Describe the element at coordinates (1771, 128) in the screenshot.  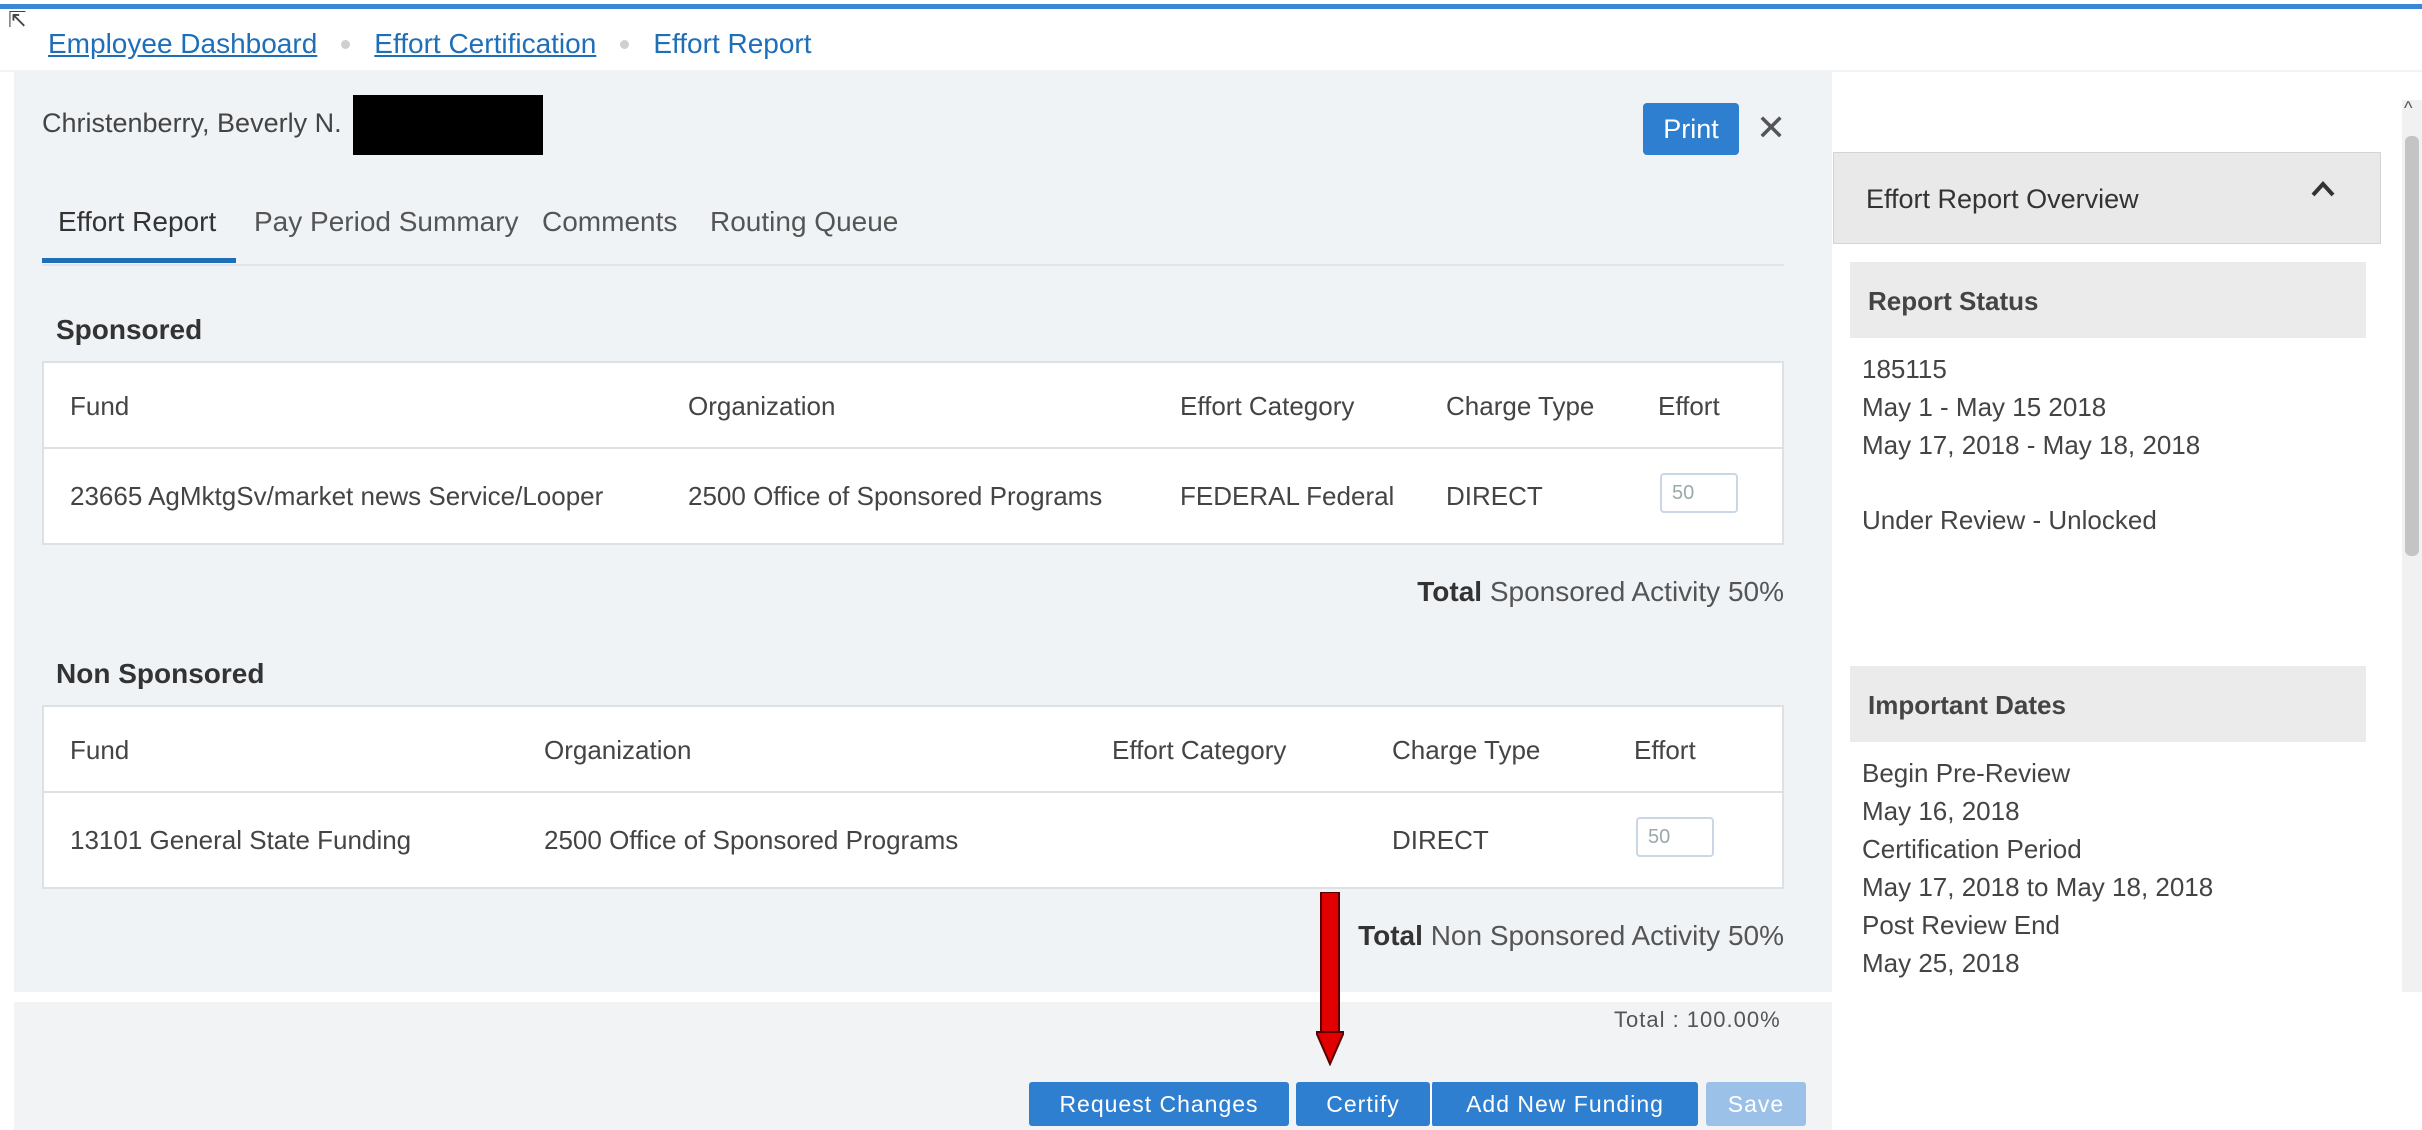
I see `close-icon: ✕` at that location.